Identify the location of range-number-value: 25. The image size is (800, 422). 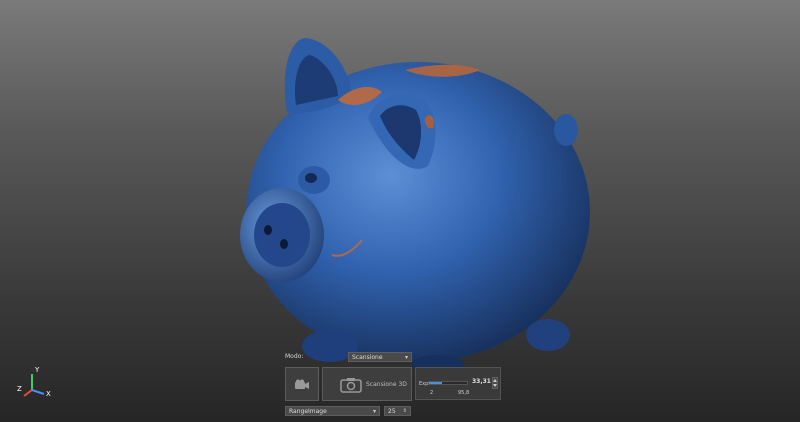
(392, 411).